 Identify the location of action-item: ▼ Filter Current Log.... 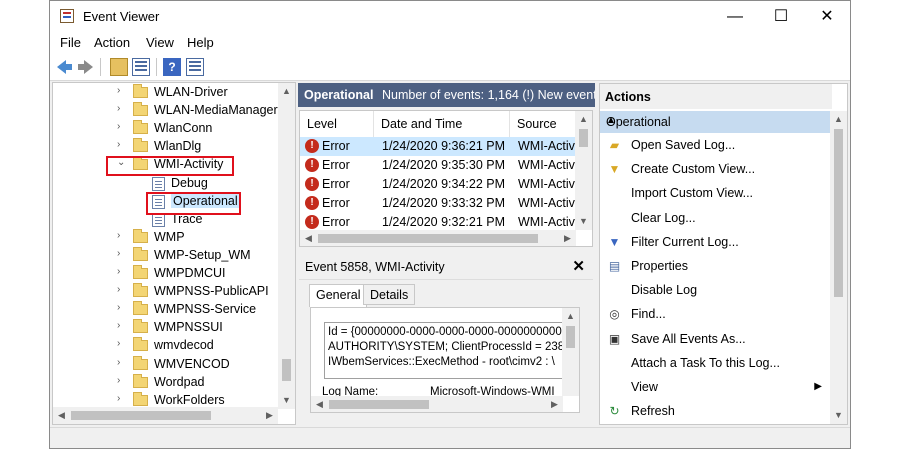
(716, 243).